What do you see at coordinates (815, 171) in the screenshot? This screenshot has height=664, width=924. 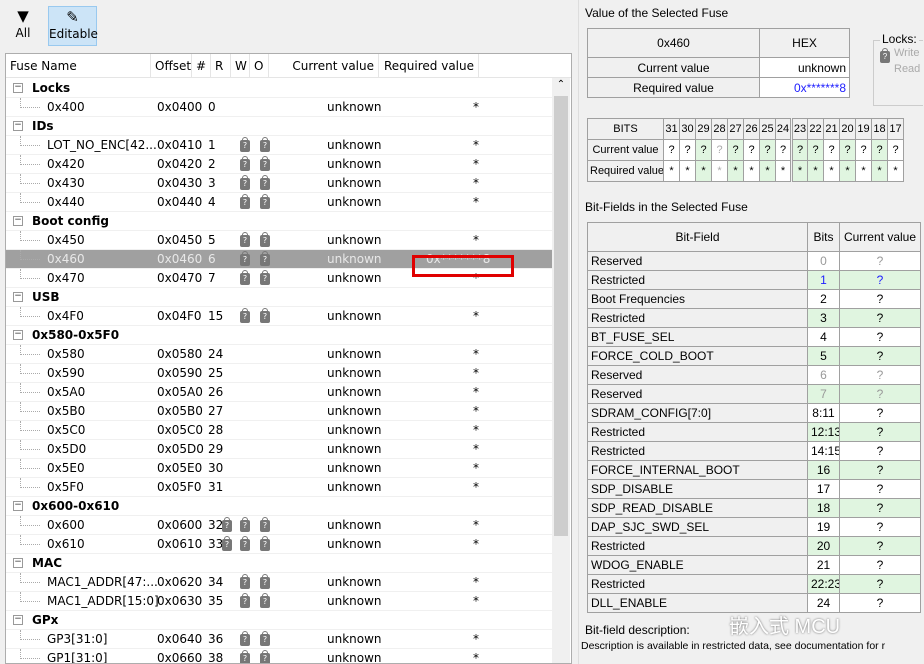 I see `bit-cell-22: *` at bounding box center [815, 171].